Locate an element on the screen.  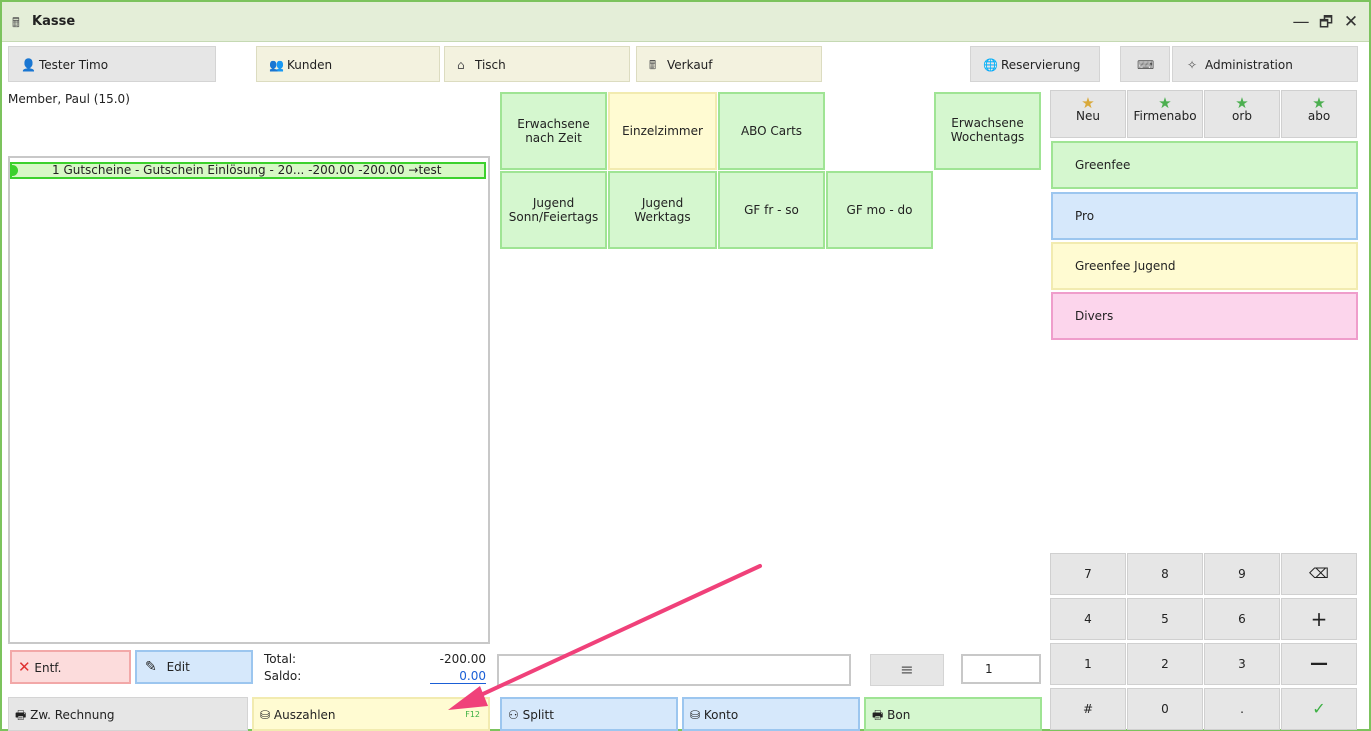
annotation-arrow is located at coordinates (605, 637).